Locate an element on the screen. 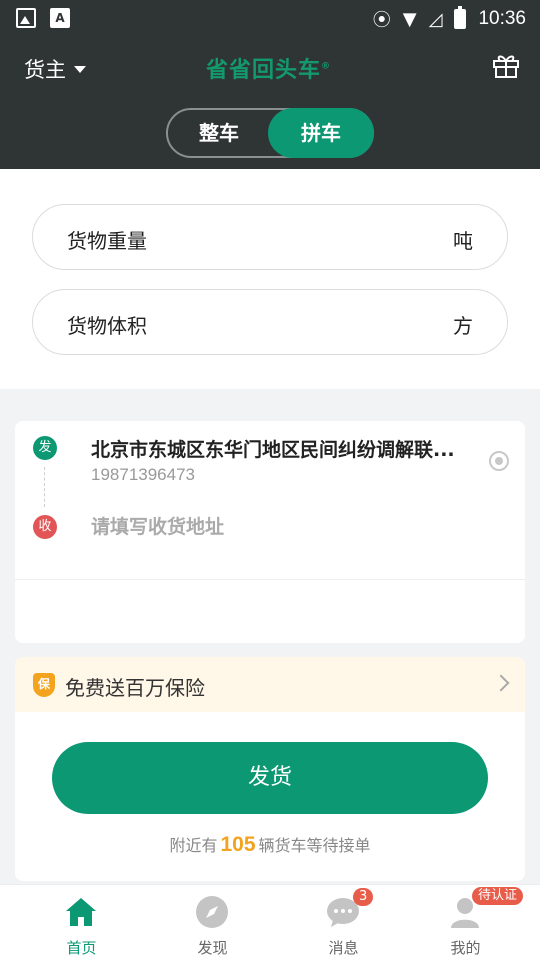 The height and width of the screenshot is (960, 540). tab-home-label: 首页 is located at coordinates (81, 948).